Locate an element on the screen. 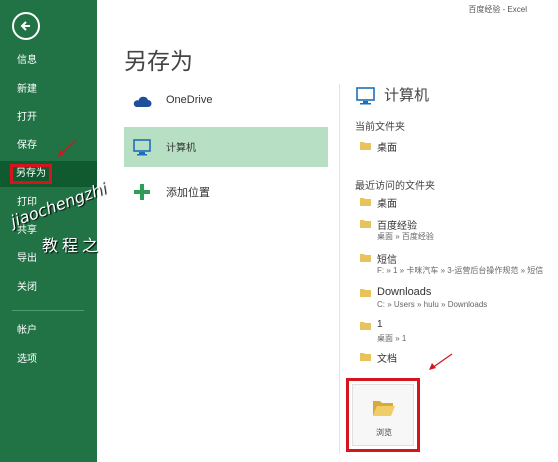 This screenshot has width=558, height=462. browse-button: 浏览 is located at coordinates (383, 415).